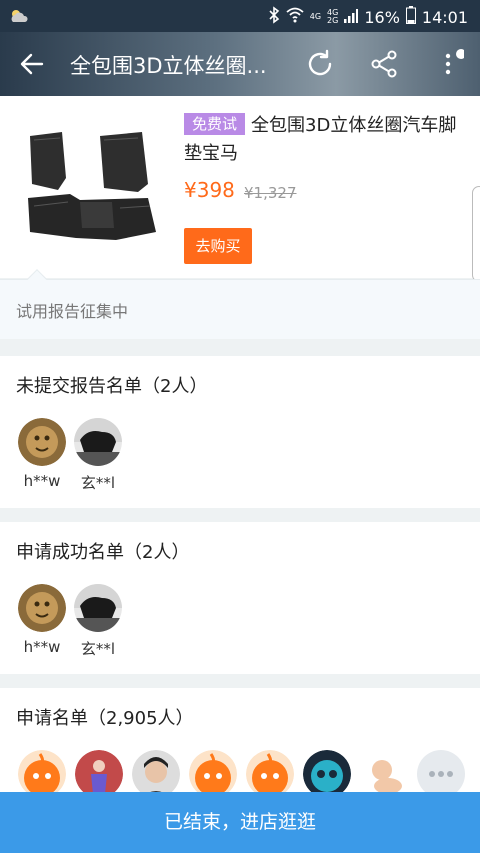  I want to click on section-title: 申请名单（2,905人）, so click(105, 718).